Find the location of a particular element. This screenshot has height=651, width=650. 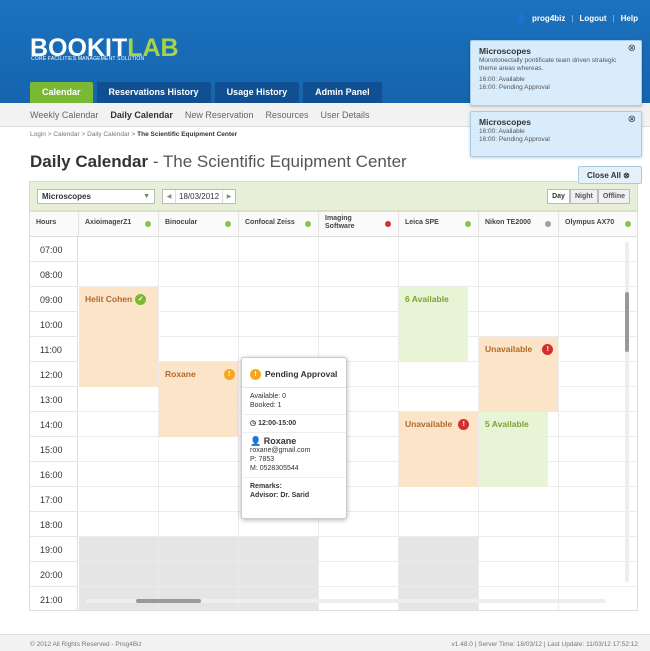

facility-select: Microscopes ▼ is located at coordinates (96, 196).